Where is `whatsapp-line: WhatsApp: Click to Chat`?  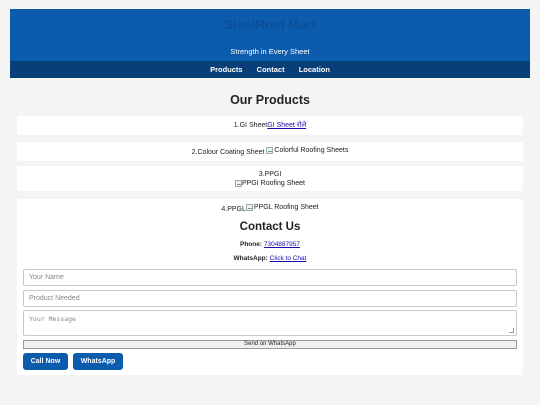 whatsapp-line: WhatsApp: Click to Chat is located at coordinates (270, 258).